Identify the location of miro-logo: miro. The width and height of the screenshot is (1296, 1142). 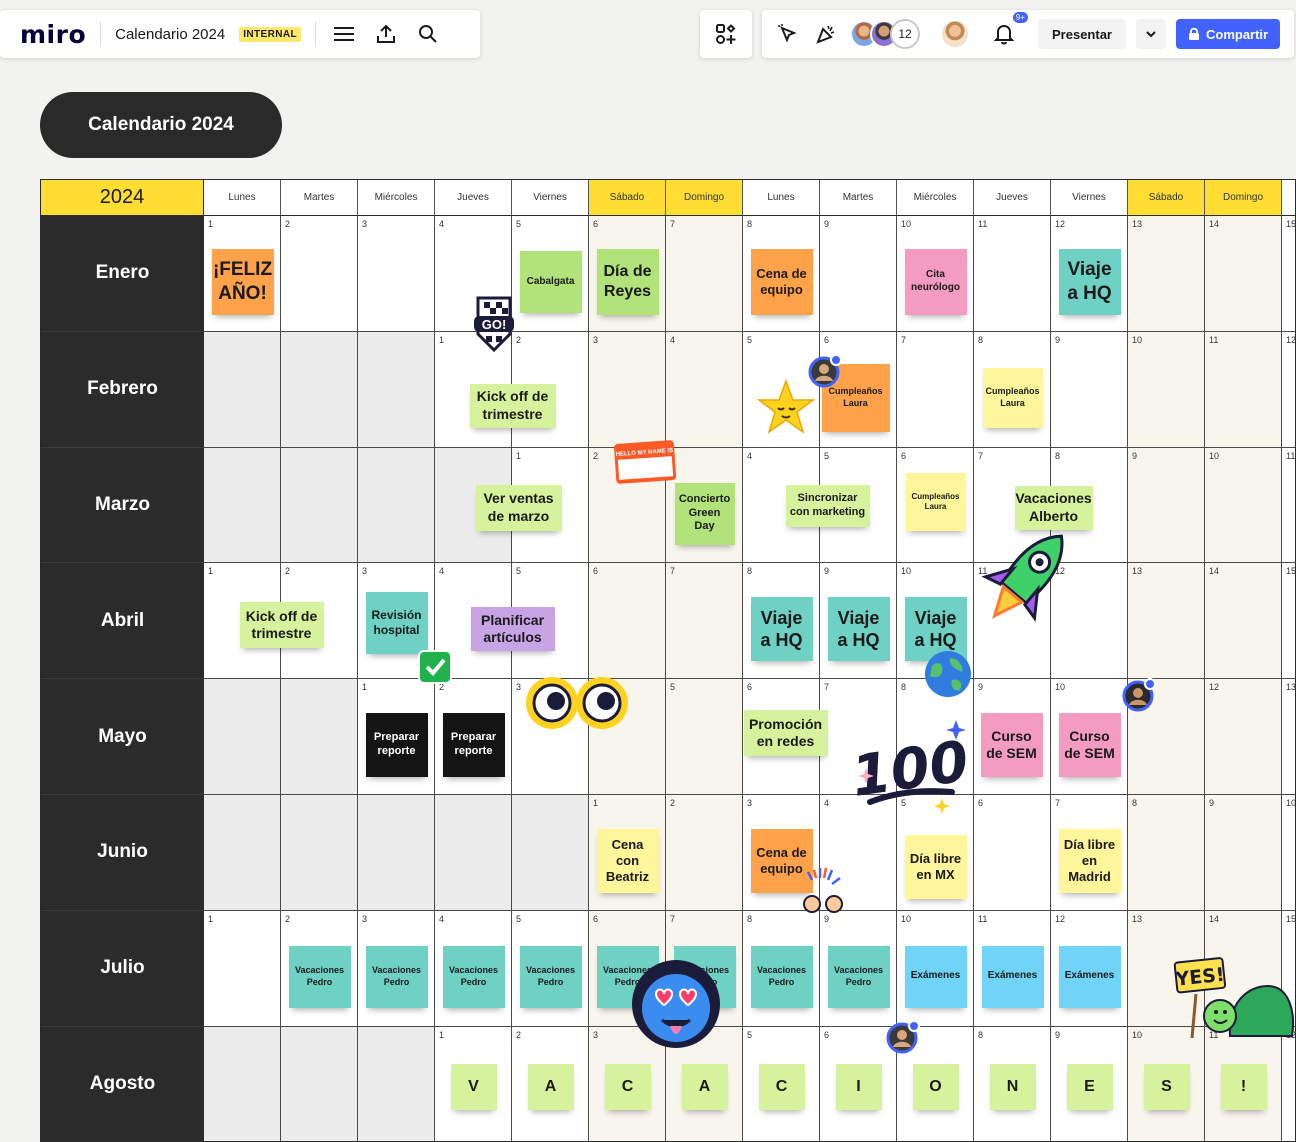
(53, 34).